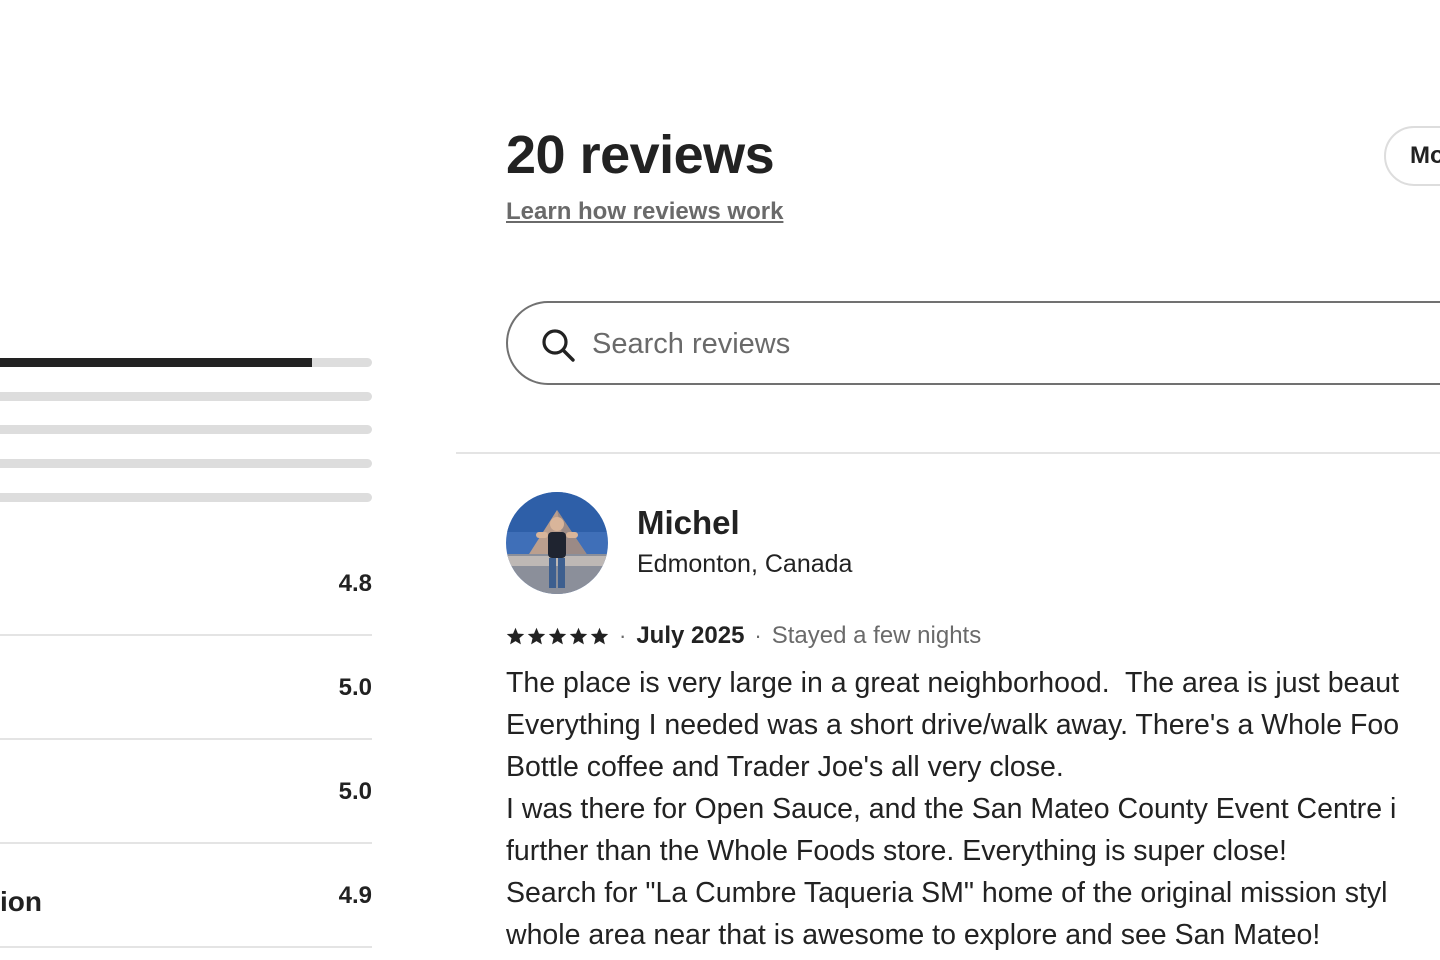  I want to click on rating-bar-fill, so click(156, 362).